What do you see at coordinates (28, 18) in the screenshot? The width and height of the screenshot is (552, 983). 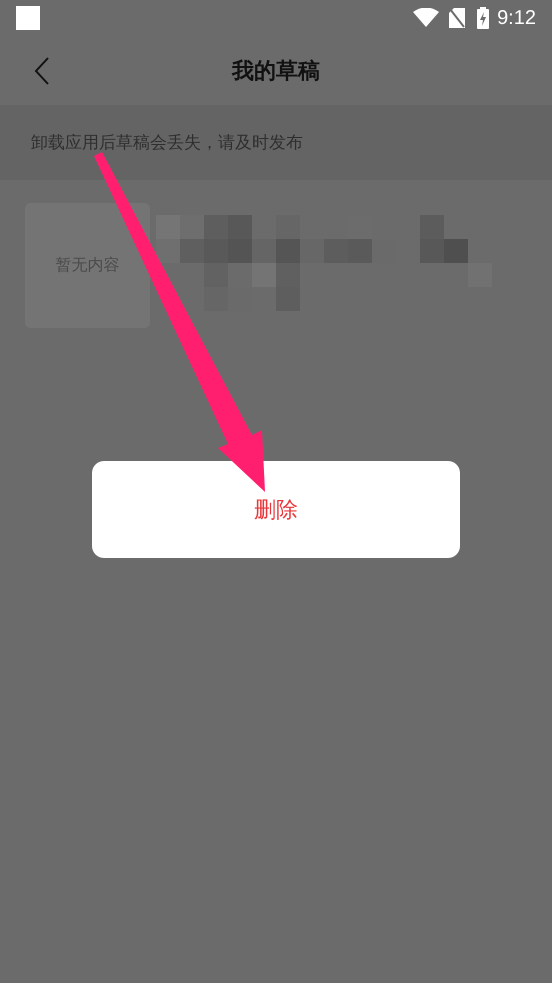 I see `notification-icon` at bounding box center [28, 18].